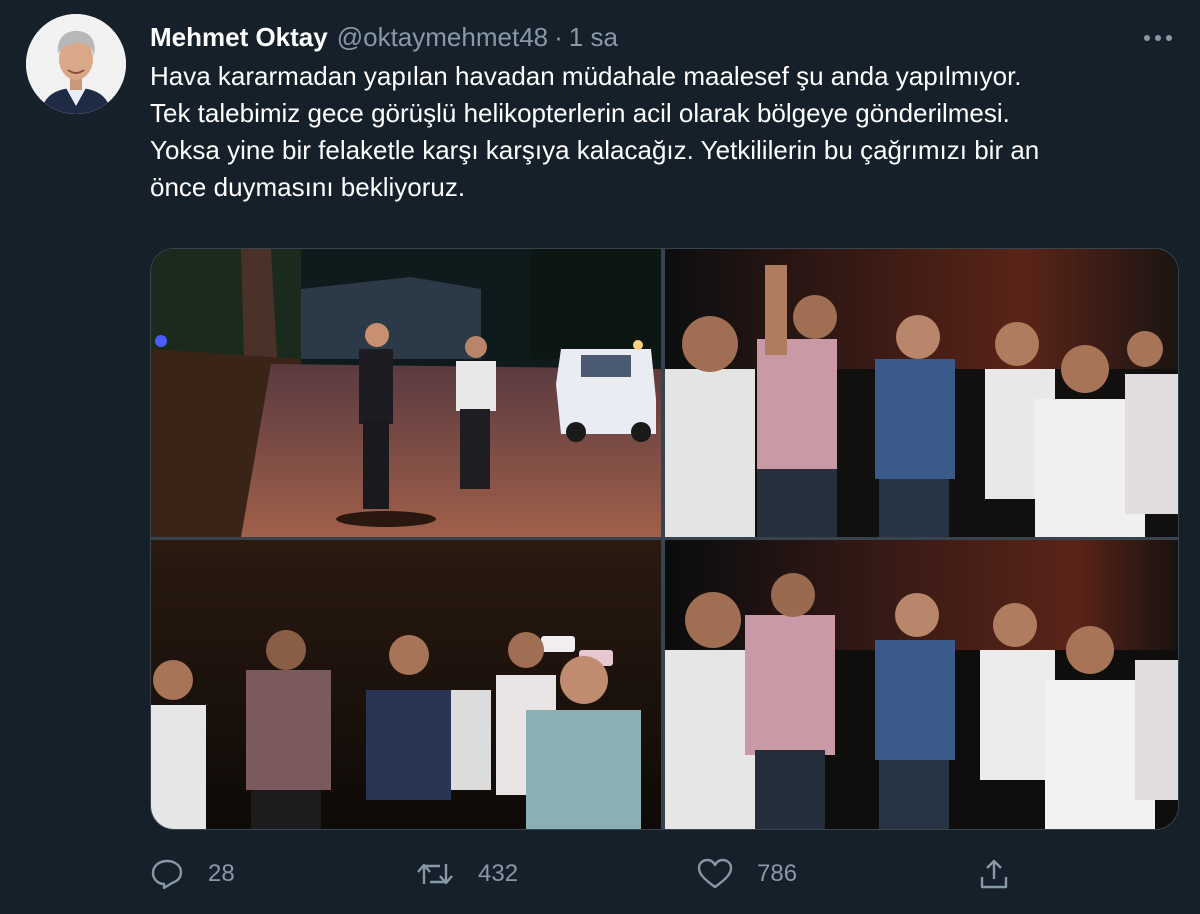  I want to click on tweet-header: Mehmet Oktay @oktaymehmet48 · 1 sa, so click(384, 37).